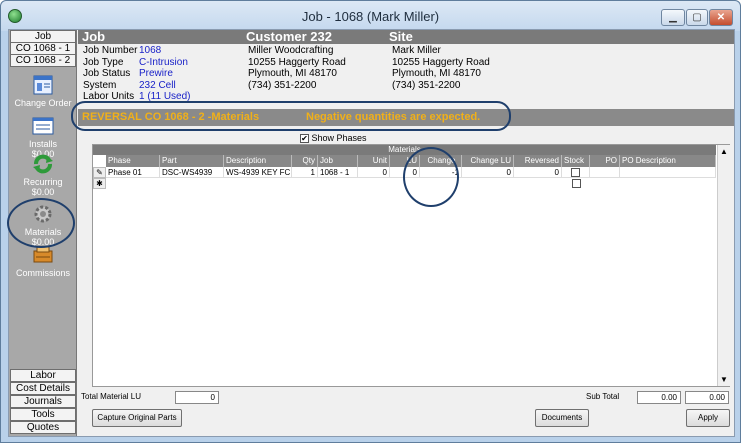 The width and height of the screenshot is (741, 443). What do you see at coordinates (42, 273) in the screenshot?
I see `sidebar-item-label: Commissions` at bounding box center [42, 273].